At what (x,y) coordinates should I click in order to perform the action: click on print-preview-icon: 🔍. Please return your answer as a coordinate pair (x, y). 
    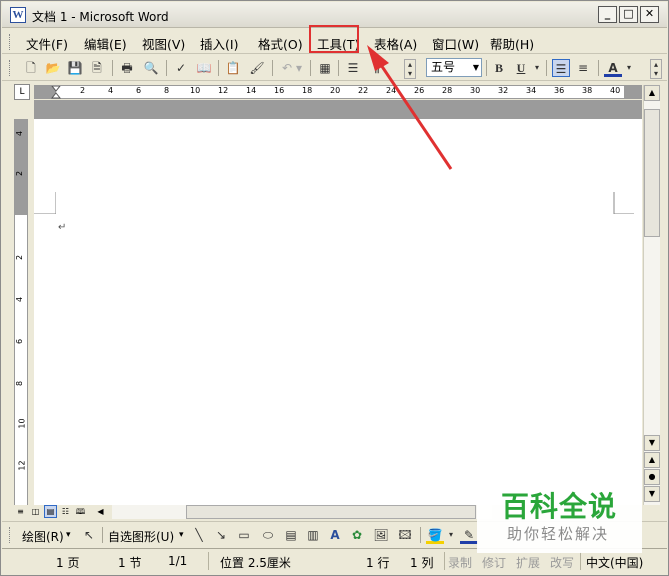
    Looking at the image, I should click on (151, 68).